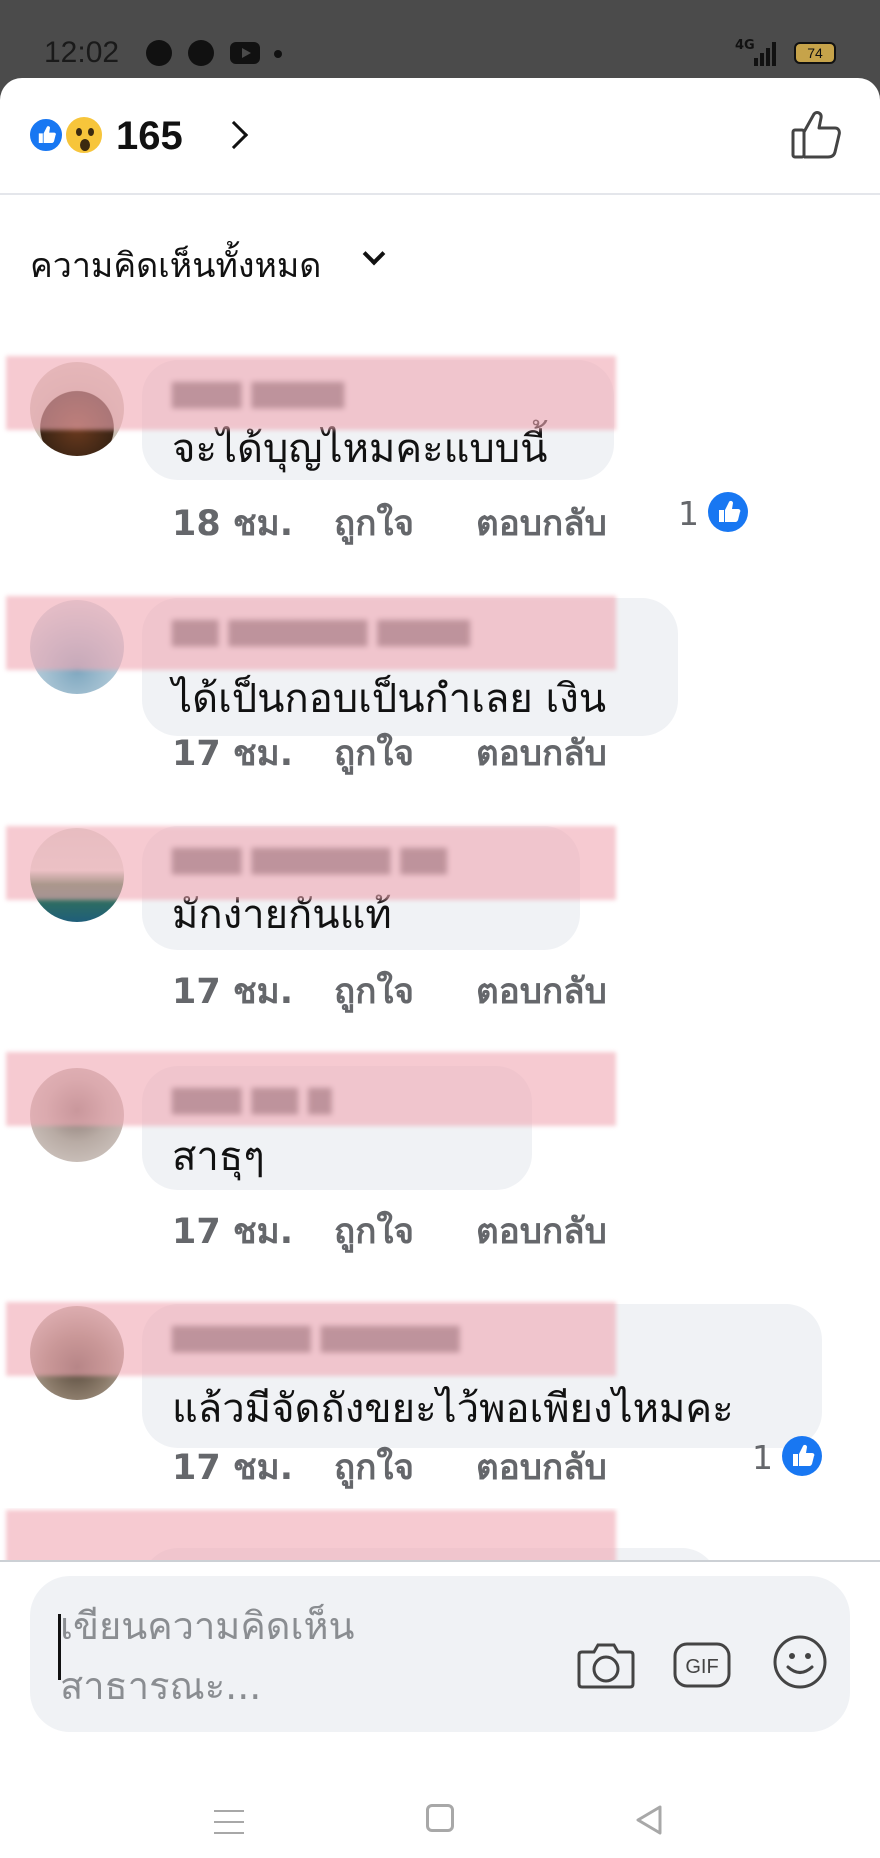  Describe the element at coordinates (440, 1818) in the screenshot. I see `home-icon` at that location.